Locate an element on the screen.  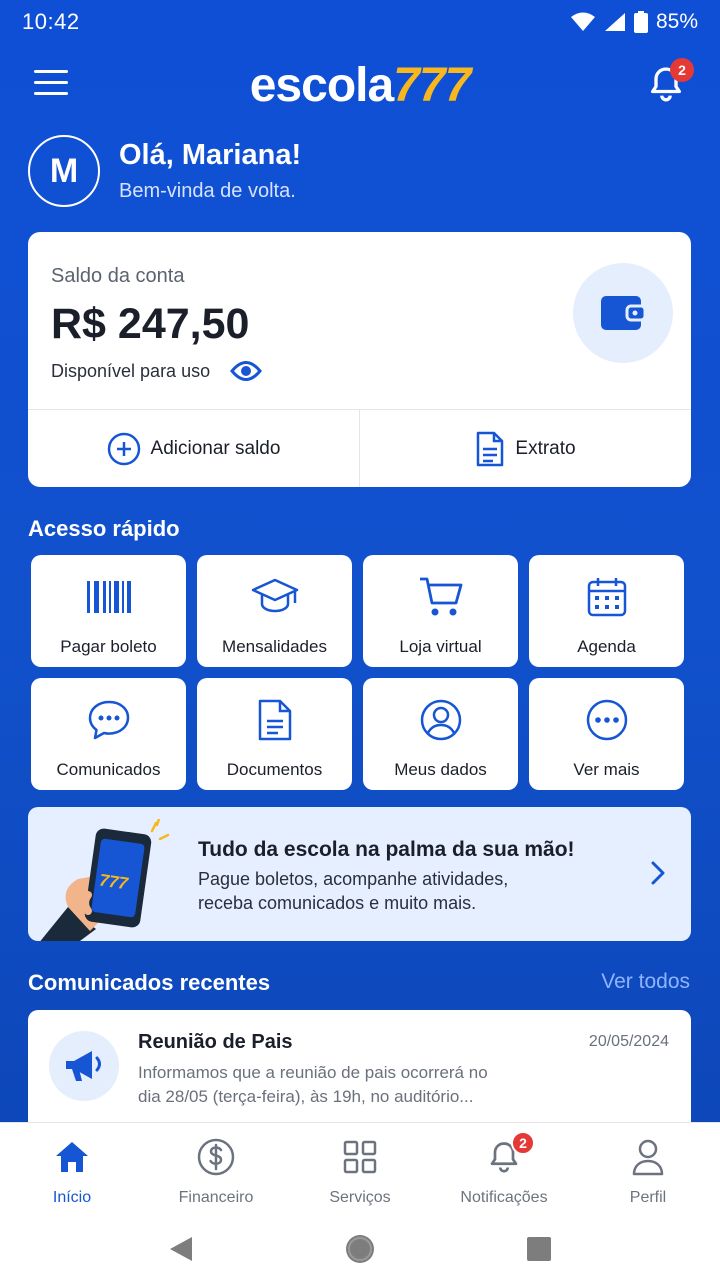
wifi-icon is located at coordinates (582, 21).